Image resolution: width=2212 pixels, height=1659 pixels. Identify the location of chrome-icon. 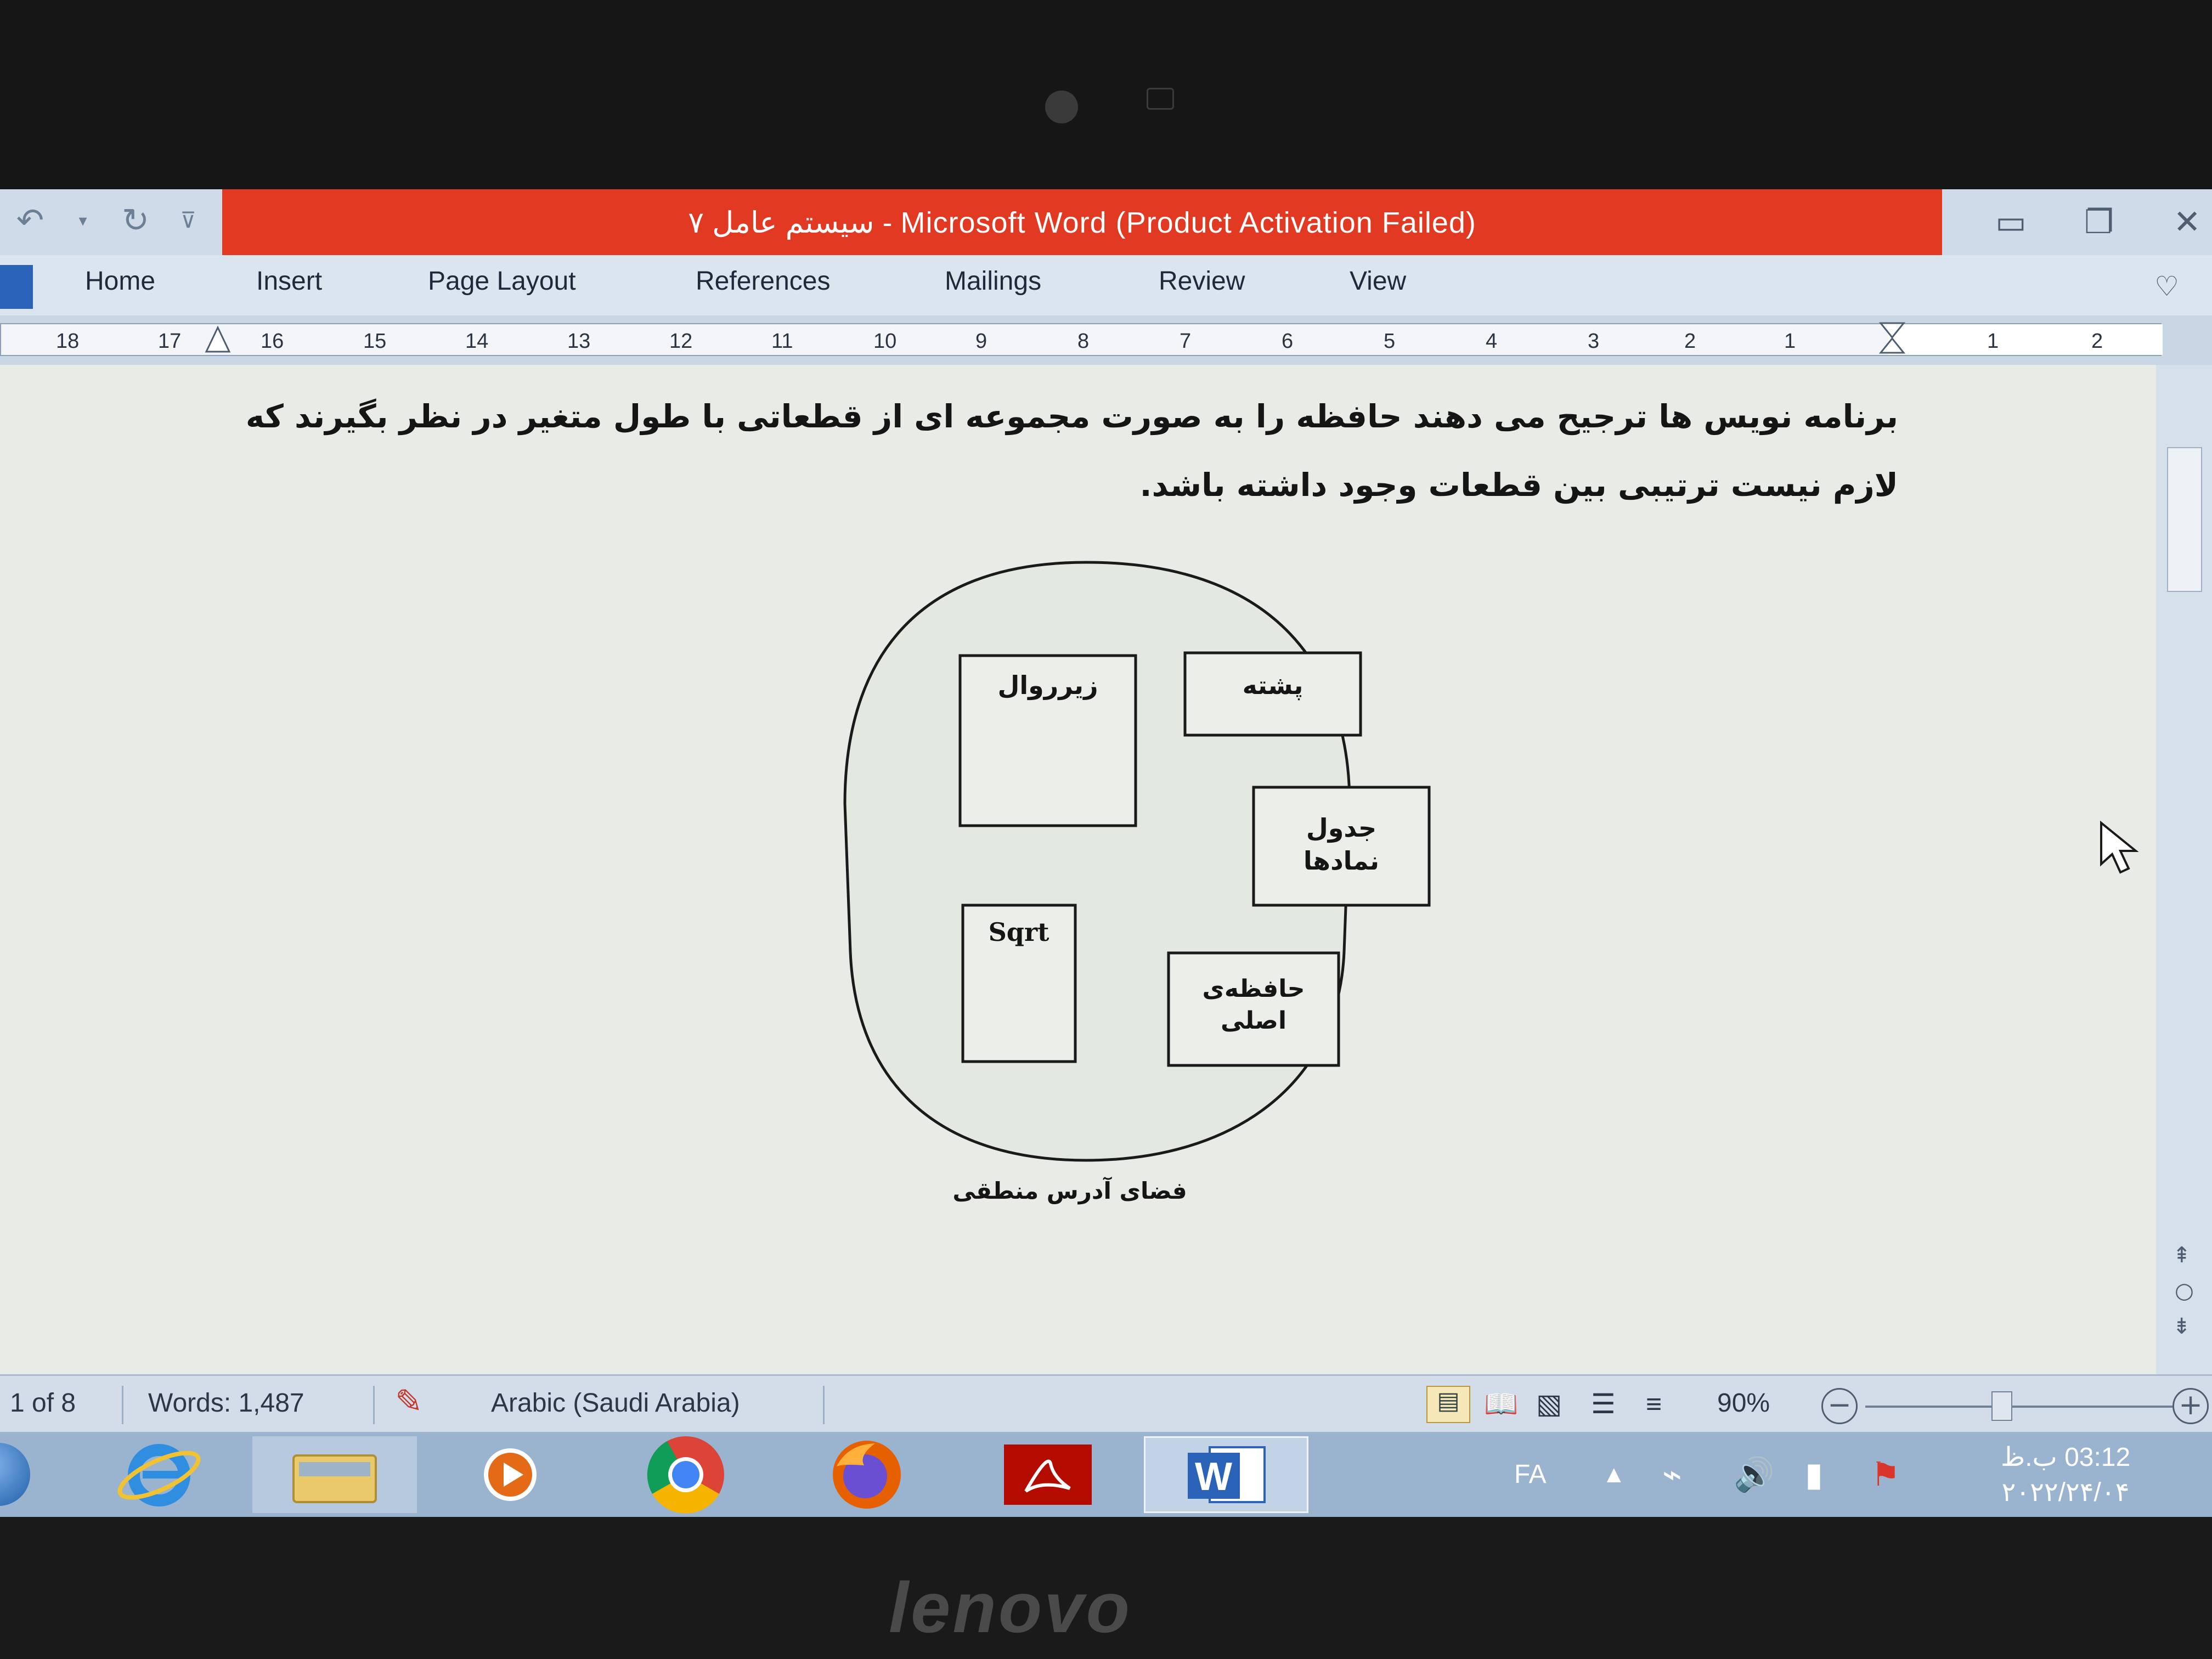
(685, 1475).